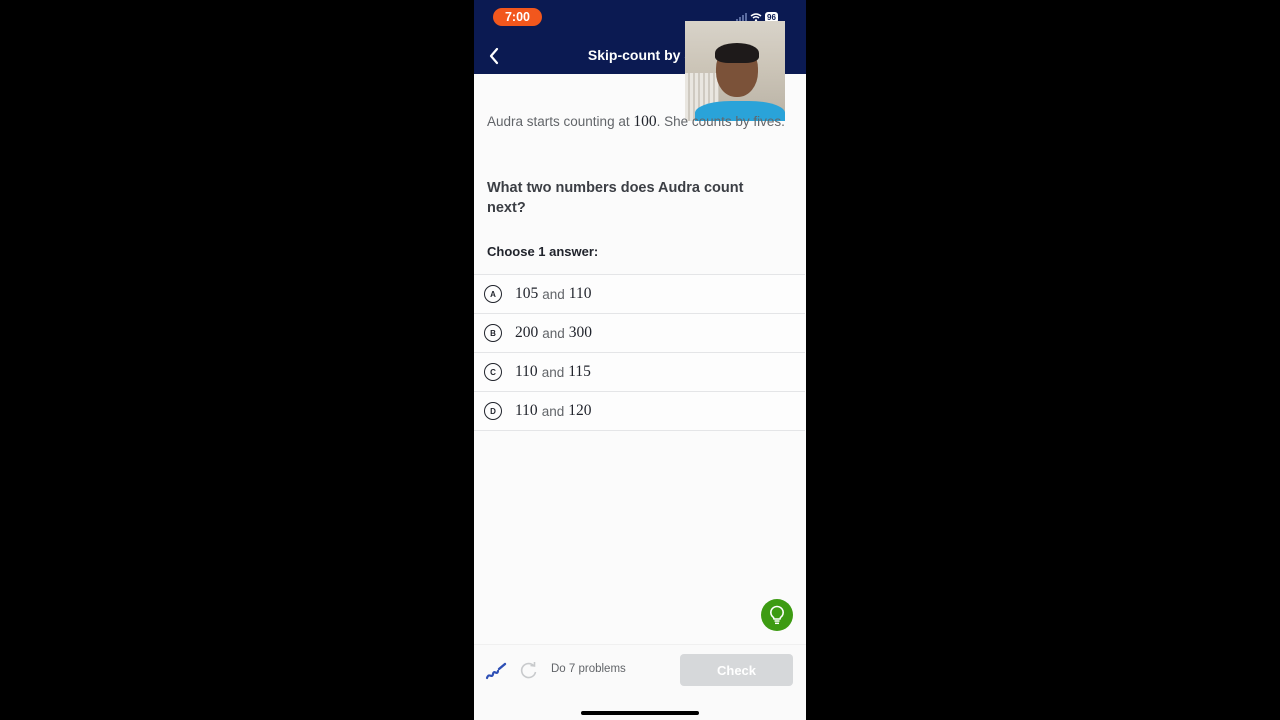 This screenshot has width=1280, height=720. What do you see at coordinates (639, 411) in the screenshot?
I see `choice-d: D 110 and 120` at bounding box center [639, 411].